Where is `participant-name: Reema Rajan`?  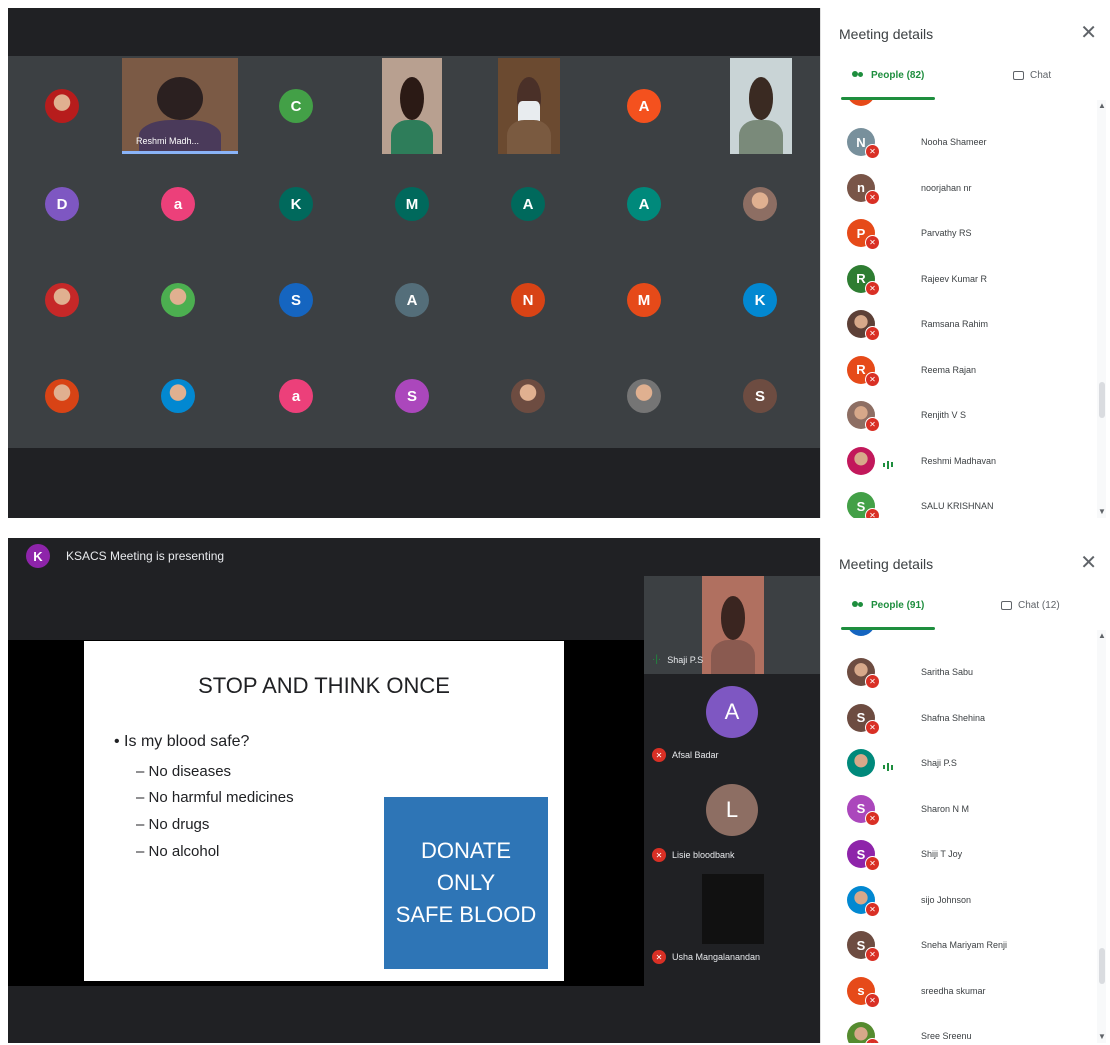
participant-name: Reema Rajan is located at coordinates (949, 369).